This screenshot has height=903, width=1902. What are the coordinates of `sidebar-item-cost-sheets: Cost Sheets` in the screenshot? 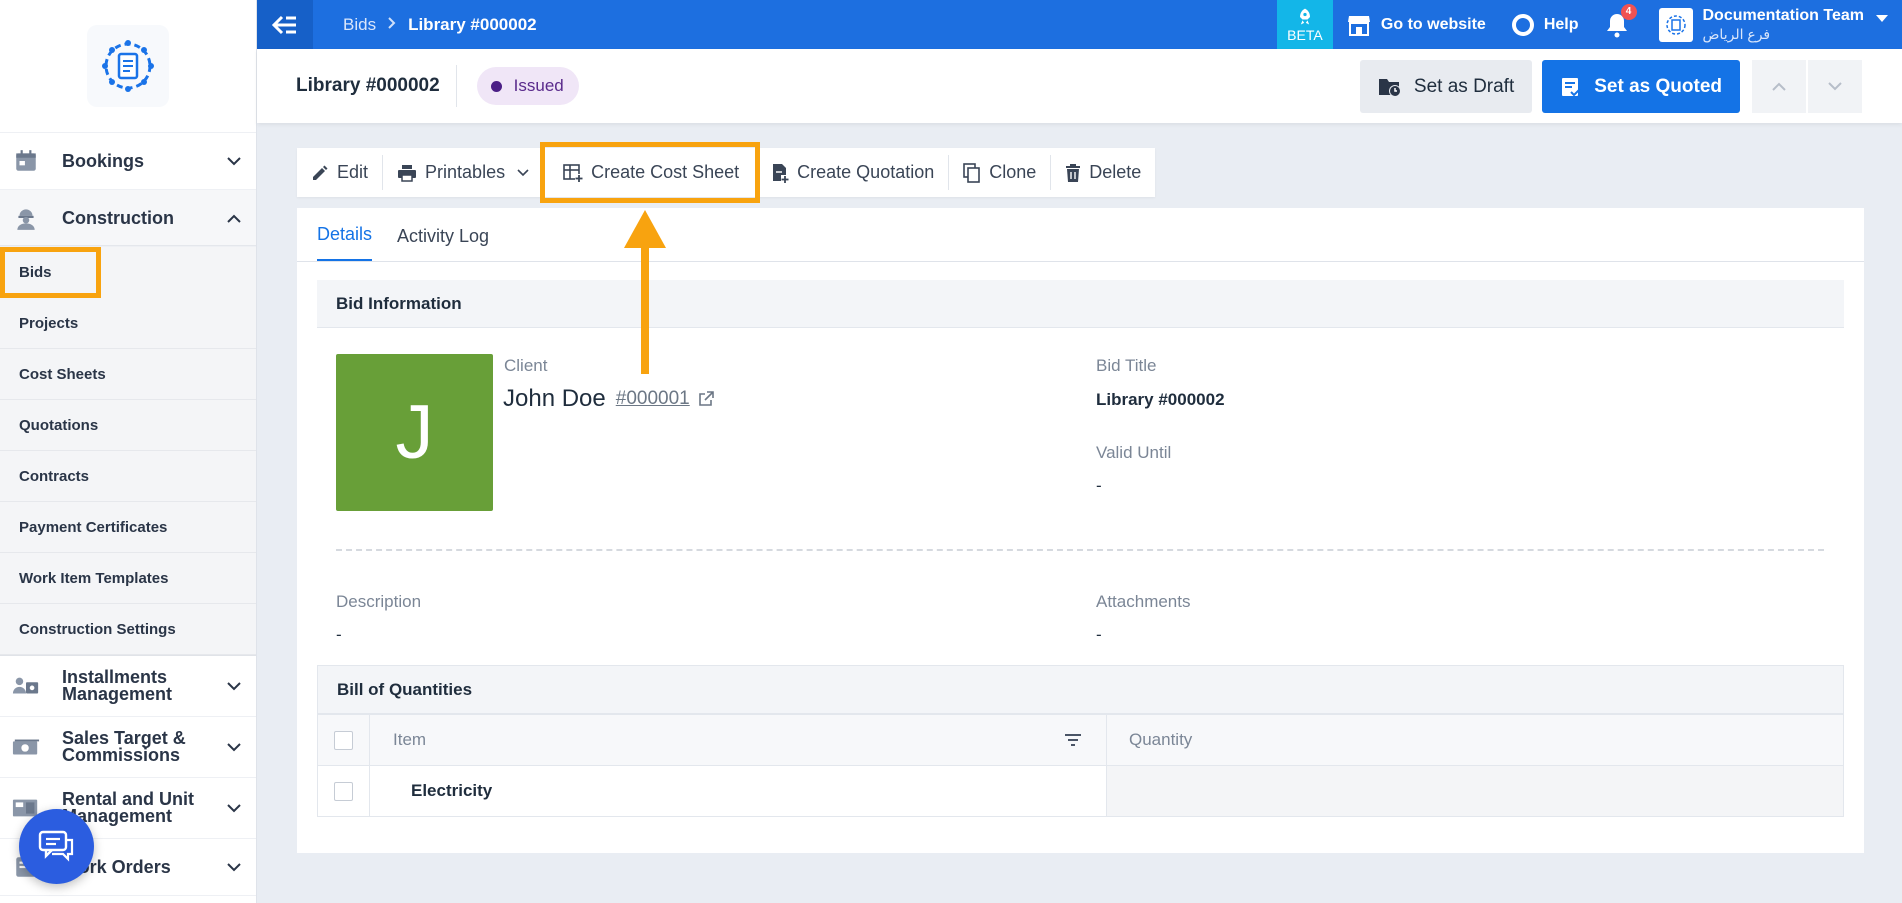 It's located at (128, 374).